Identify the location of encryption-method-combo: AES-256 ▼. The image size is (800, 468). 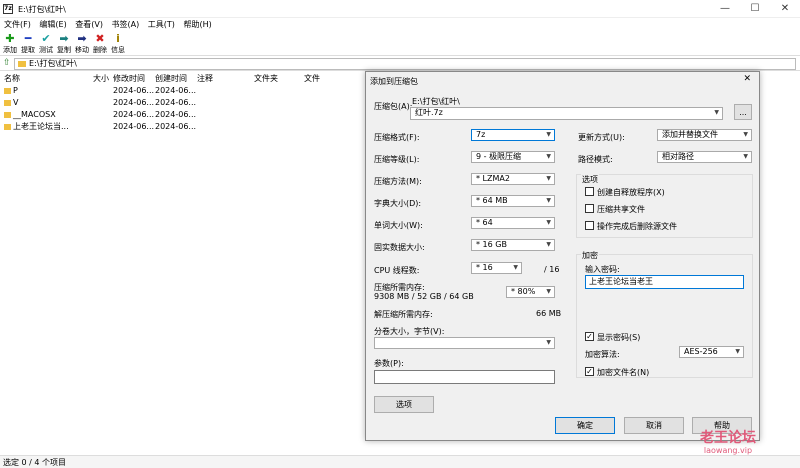
(711, 352).